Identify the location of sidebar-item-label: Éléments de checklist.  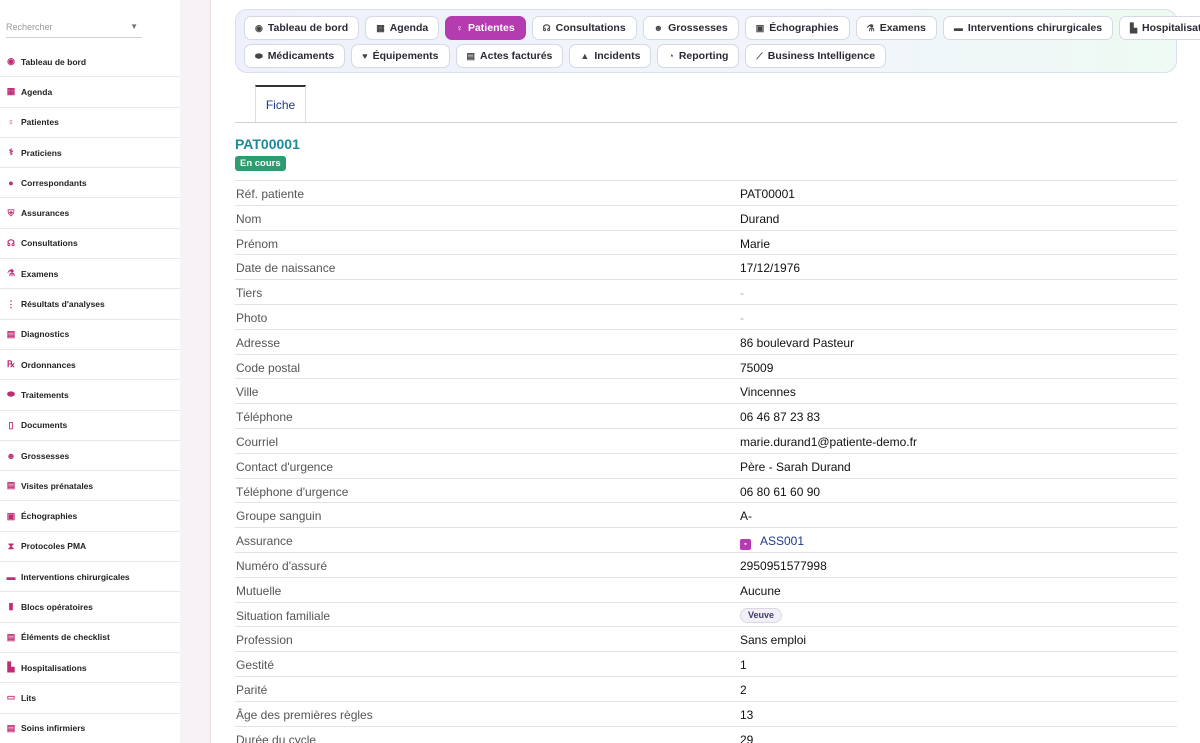
(65, 637).